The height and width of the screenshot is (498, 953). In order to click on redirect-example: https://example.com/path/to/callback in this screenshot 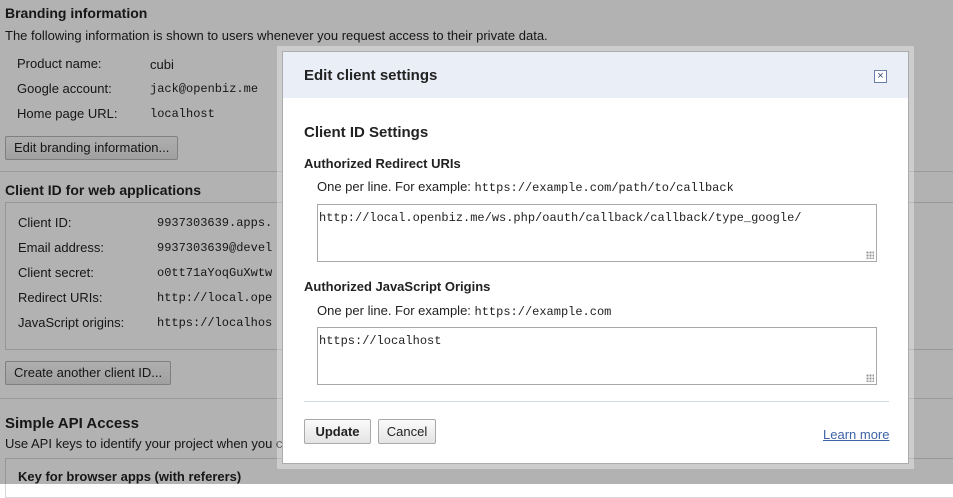, I will do `click(604, 188)`.